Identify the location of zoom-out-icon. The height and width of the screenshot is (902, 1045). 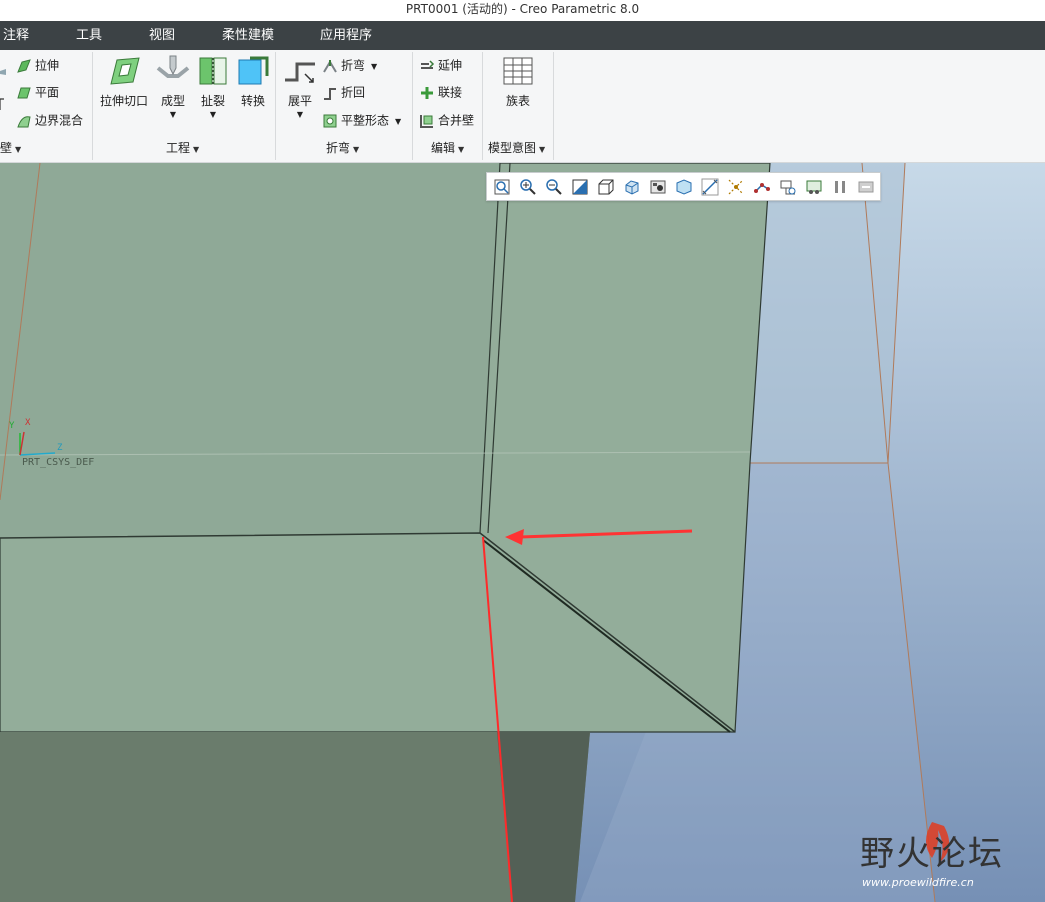
(554, 187).